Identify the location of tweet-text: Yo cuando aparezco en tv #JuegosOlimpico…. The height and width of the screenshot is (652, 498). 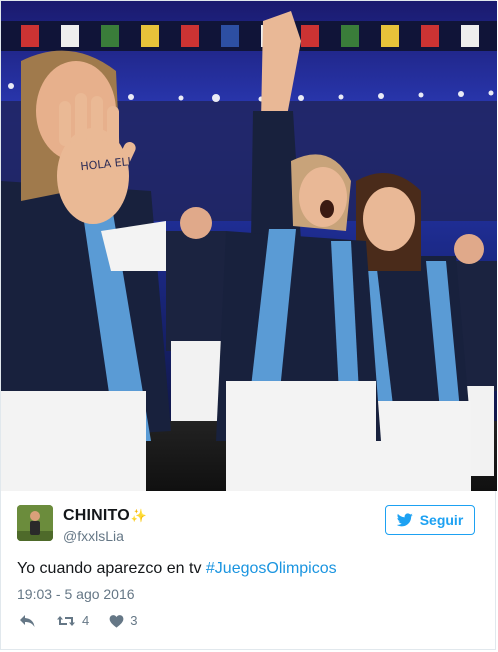
(177, 569).